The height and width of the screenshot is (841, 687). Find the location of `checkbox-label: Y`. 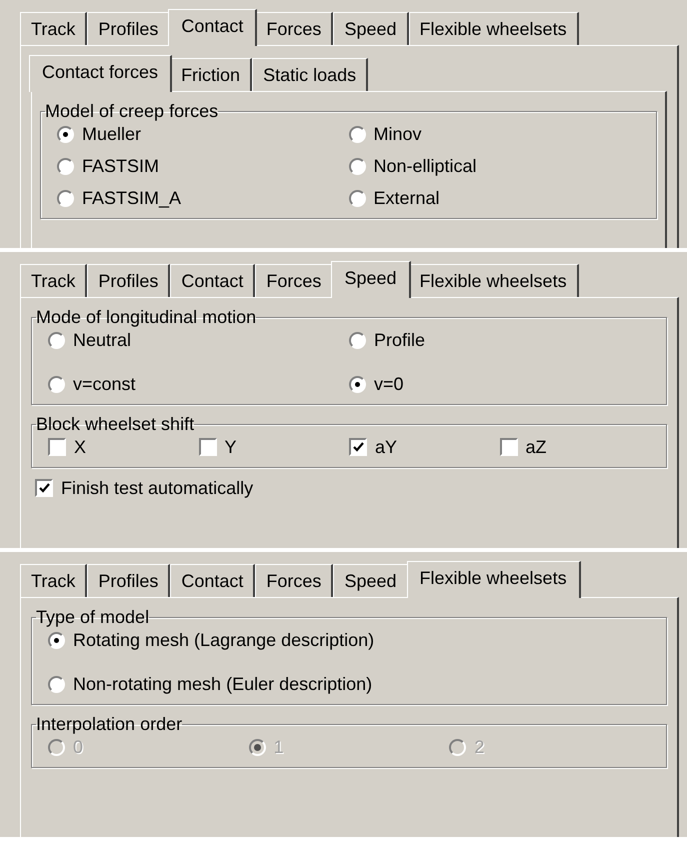

checkbox-label: Y is located at coordinates (230, 447).